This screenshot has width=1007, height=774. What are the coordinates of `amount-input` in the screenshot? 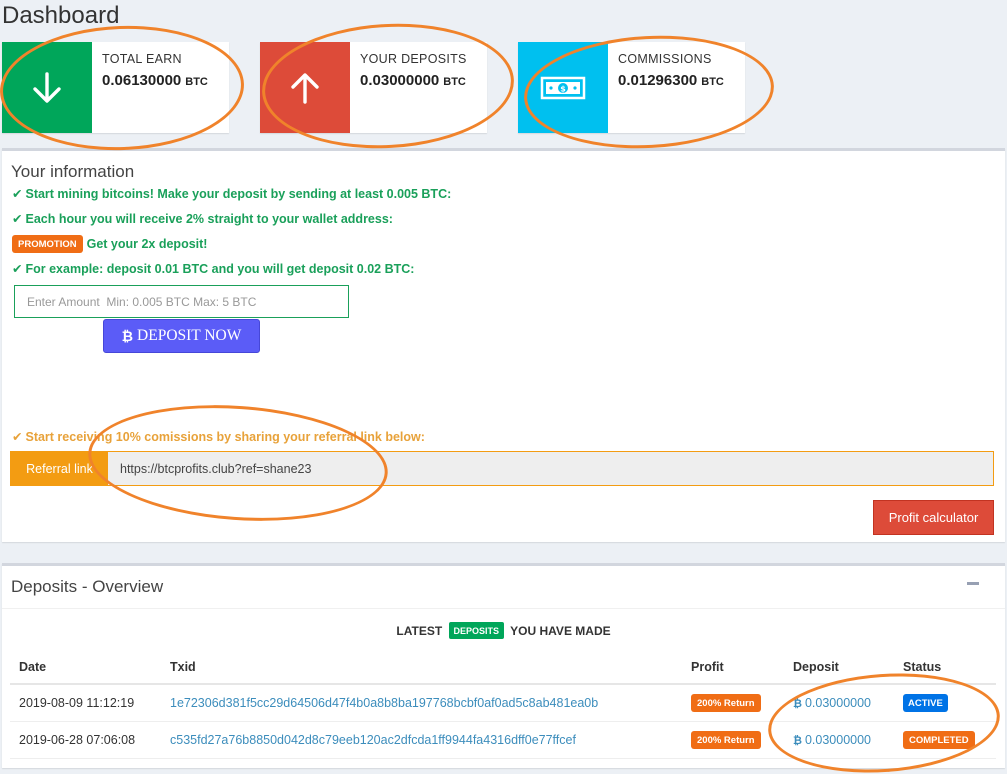 It's located at (181, 301).